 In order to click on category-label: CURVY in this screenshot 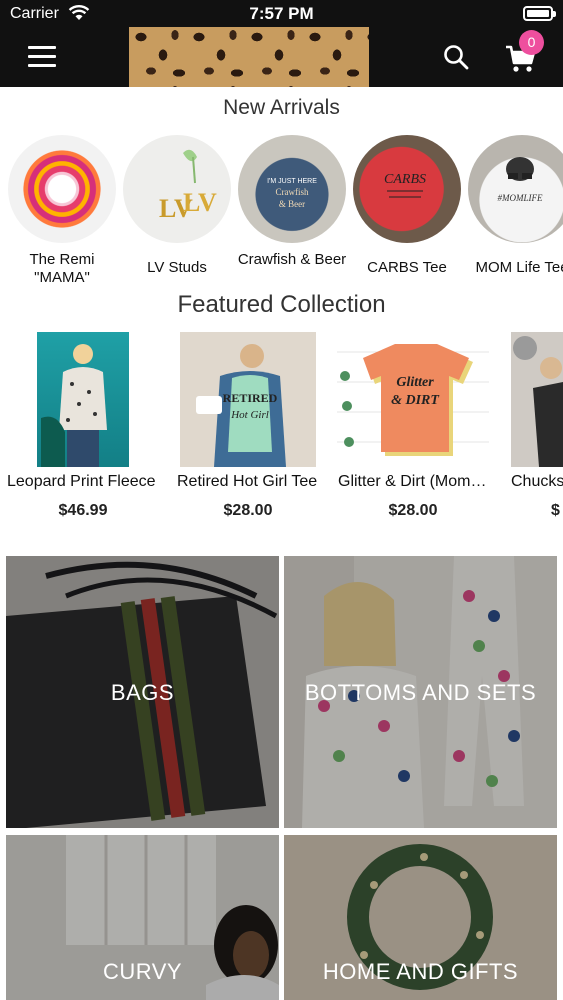, I will do `click(142, 971)`.